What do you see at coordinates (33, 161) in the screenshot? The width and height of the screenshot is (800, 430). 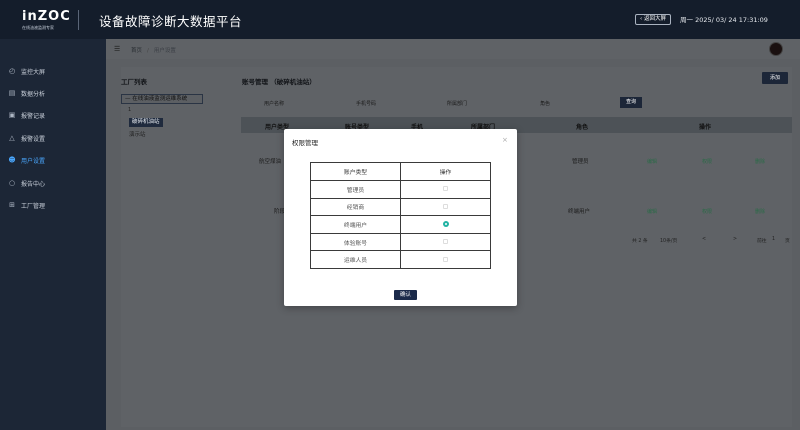 I see `sidebar-item-label: 用户设置` at bounding box center [33, 161].